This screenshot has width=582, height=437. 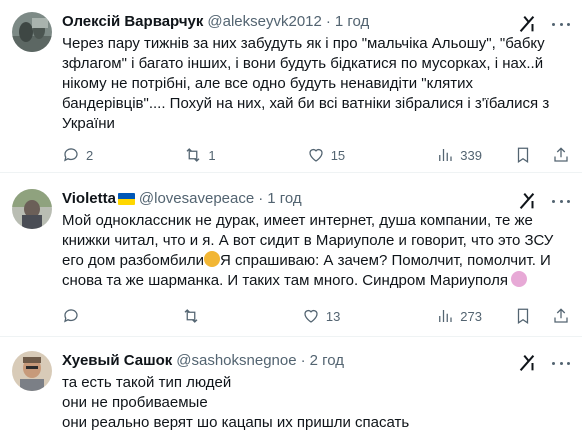 What do you see at coordinates (471, 155) in the screenshot?
I see `views-count: 339` at bounding box center [471, 155].